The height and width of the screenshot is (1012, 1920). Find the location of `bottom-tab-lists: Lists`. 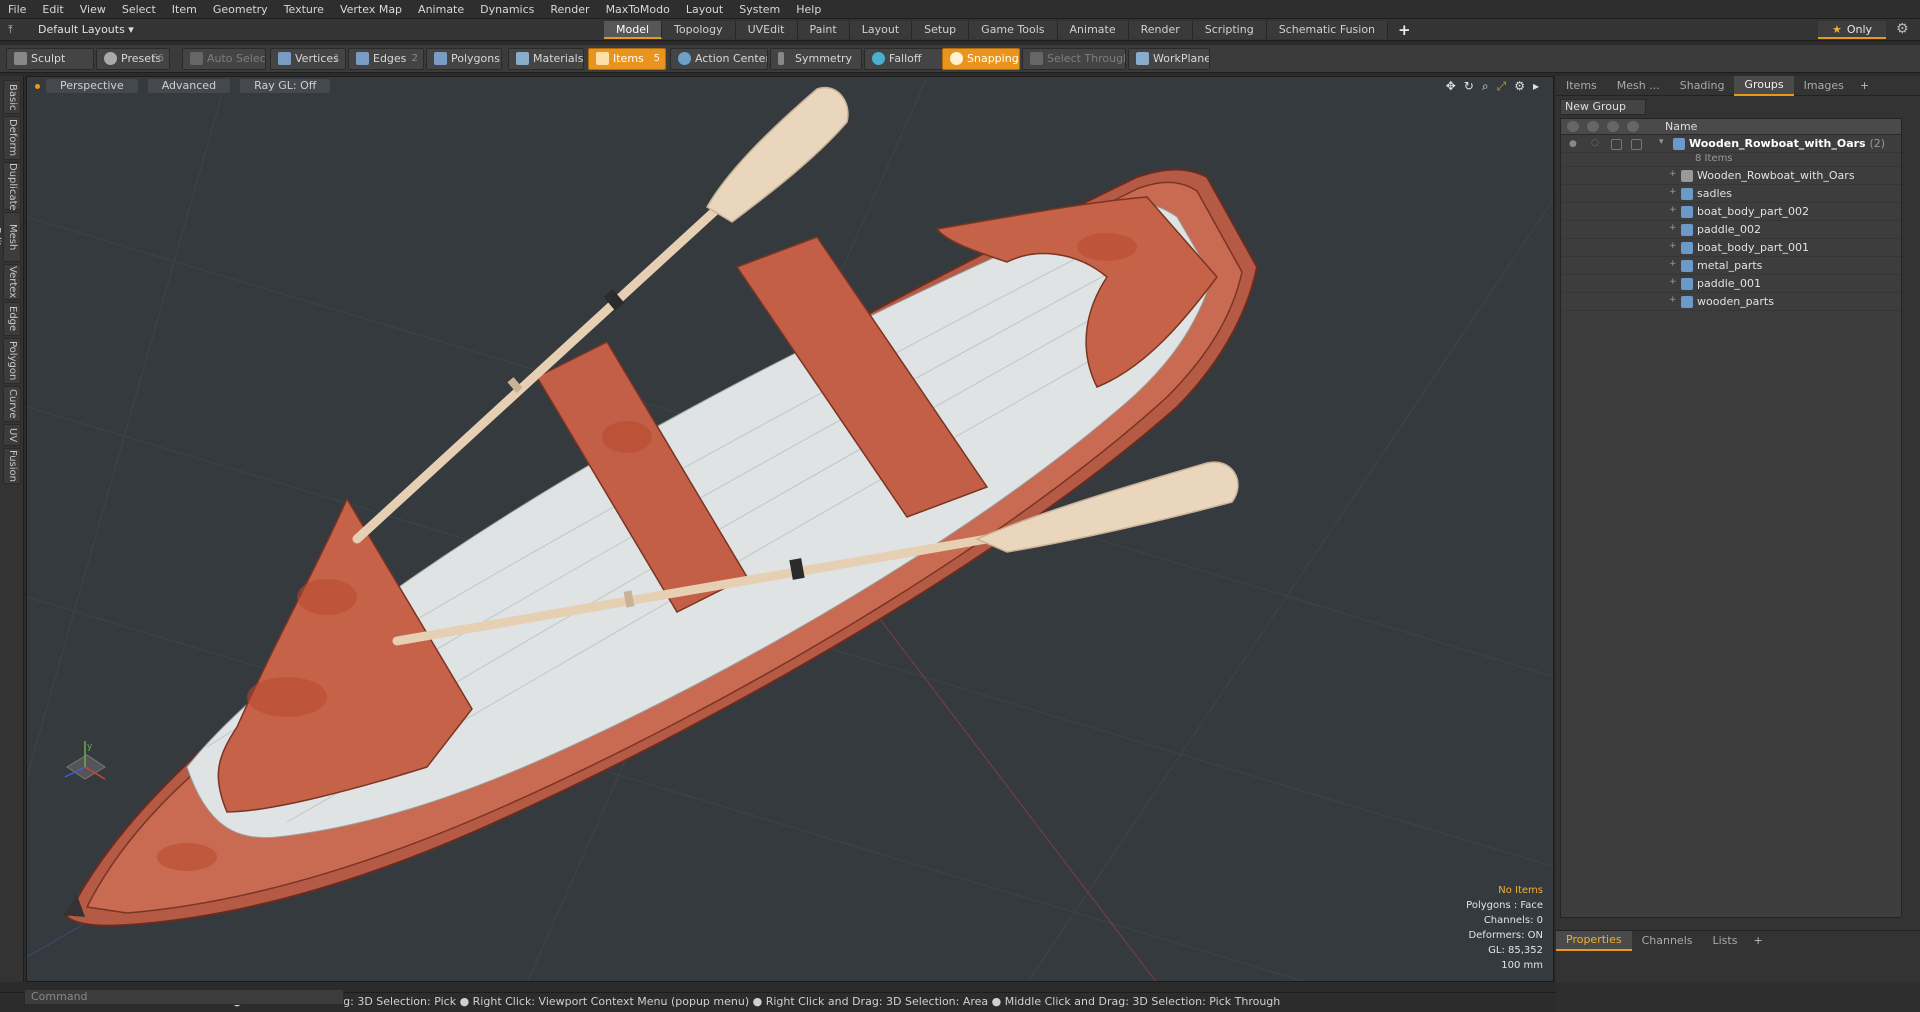

bottom-tab-lists: Lists is located at coordinates (1725, 941).